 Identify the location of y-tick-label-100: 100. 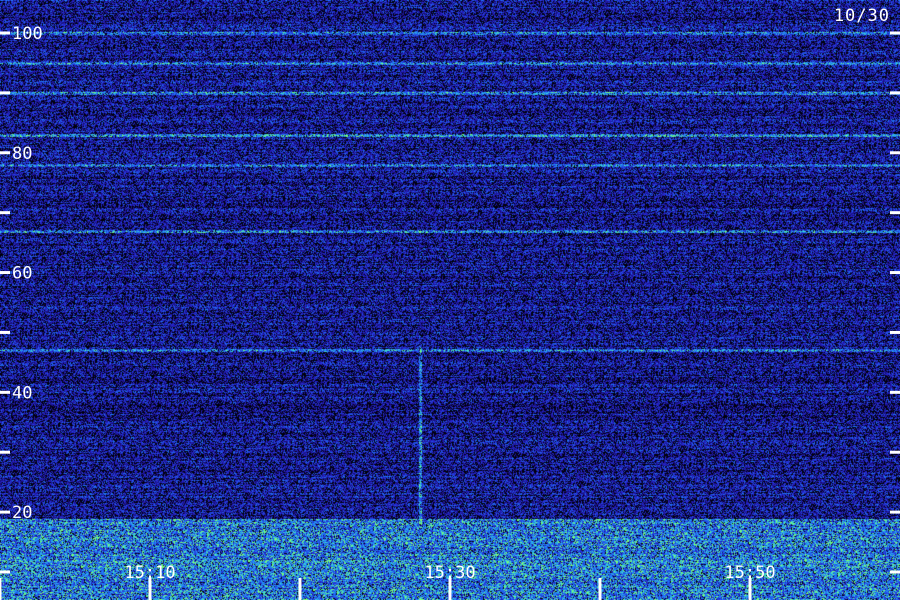
(27, 34).